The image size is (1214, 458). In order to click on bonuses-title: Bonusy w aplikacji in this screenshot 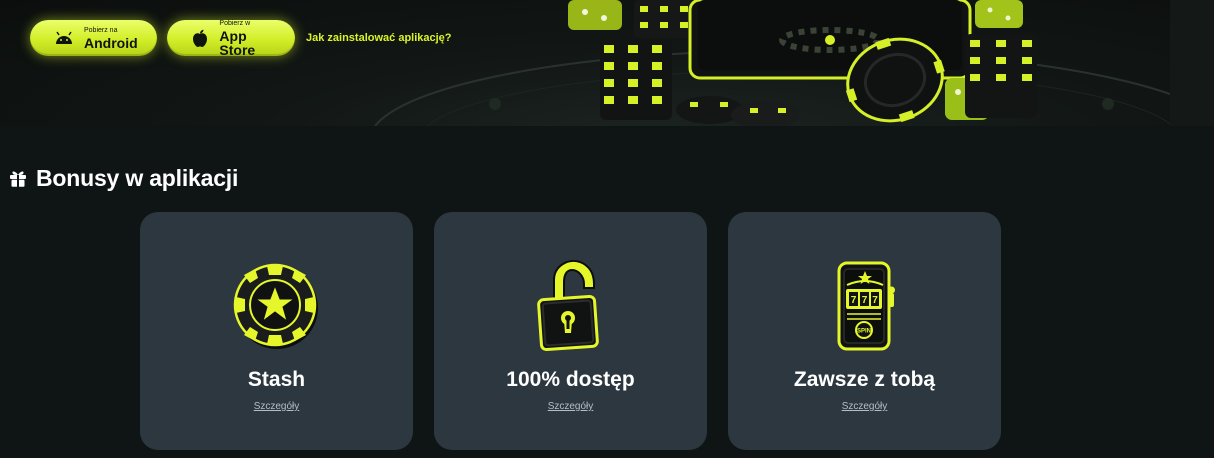, I will do `click(137, 177)`.